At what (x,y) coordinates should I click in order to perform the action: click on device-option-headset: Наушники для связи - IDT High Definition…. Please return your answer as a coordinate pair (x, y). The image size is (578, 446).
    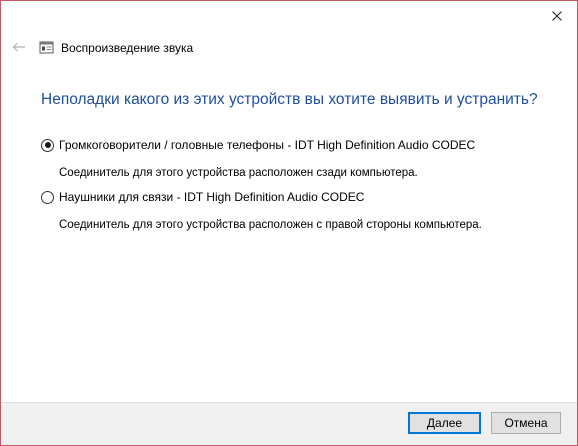
    Looking at the image, I should click on (202, 197).